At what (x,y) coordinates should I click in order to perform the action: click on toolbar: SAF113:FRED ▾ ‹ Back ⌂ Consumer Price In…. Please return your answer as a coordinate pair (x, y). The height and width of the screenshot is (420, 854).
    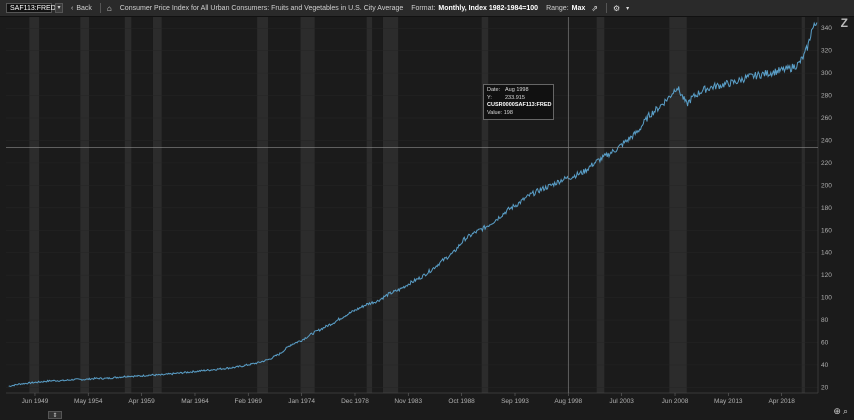
    Looking at the image, I should click on (427, 8).